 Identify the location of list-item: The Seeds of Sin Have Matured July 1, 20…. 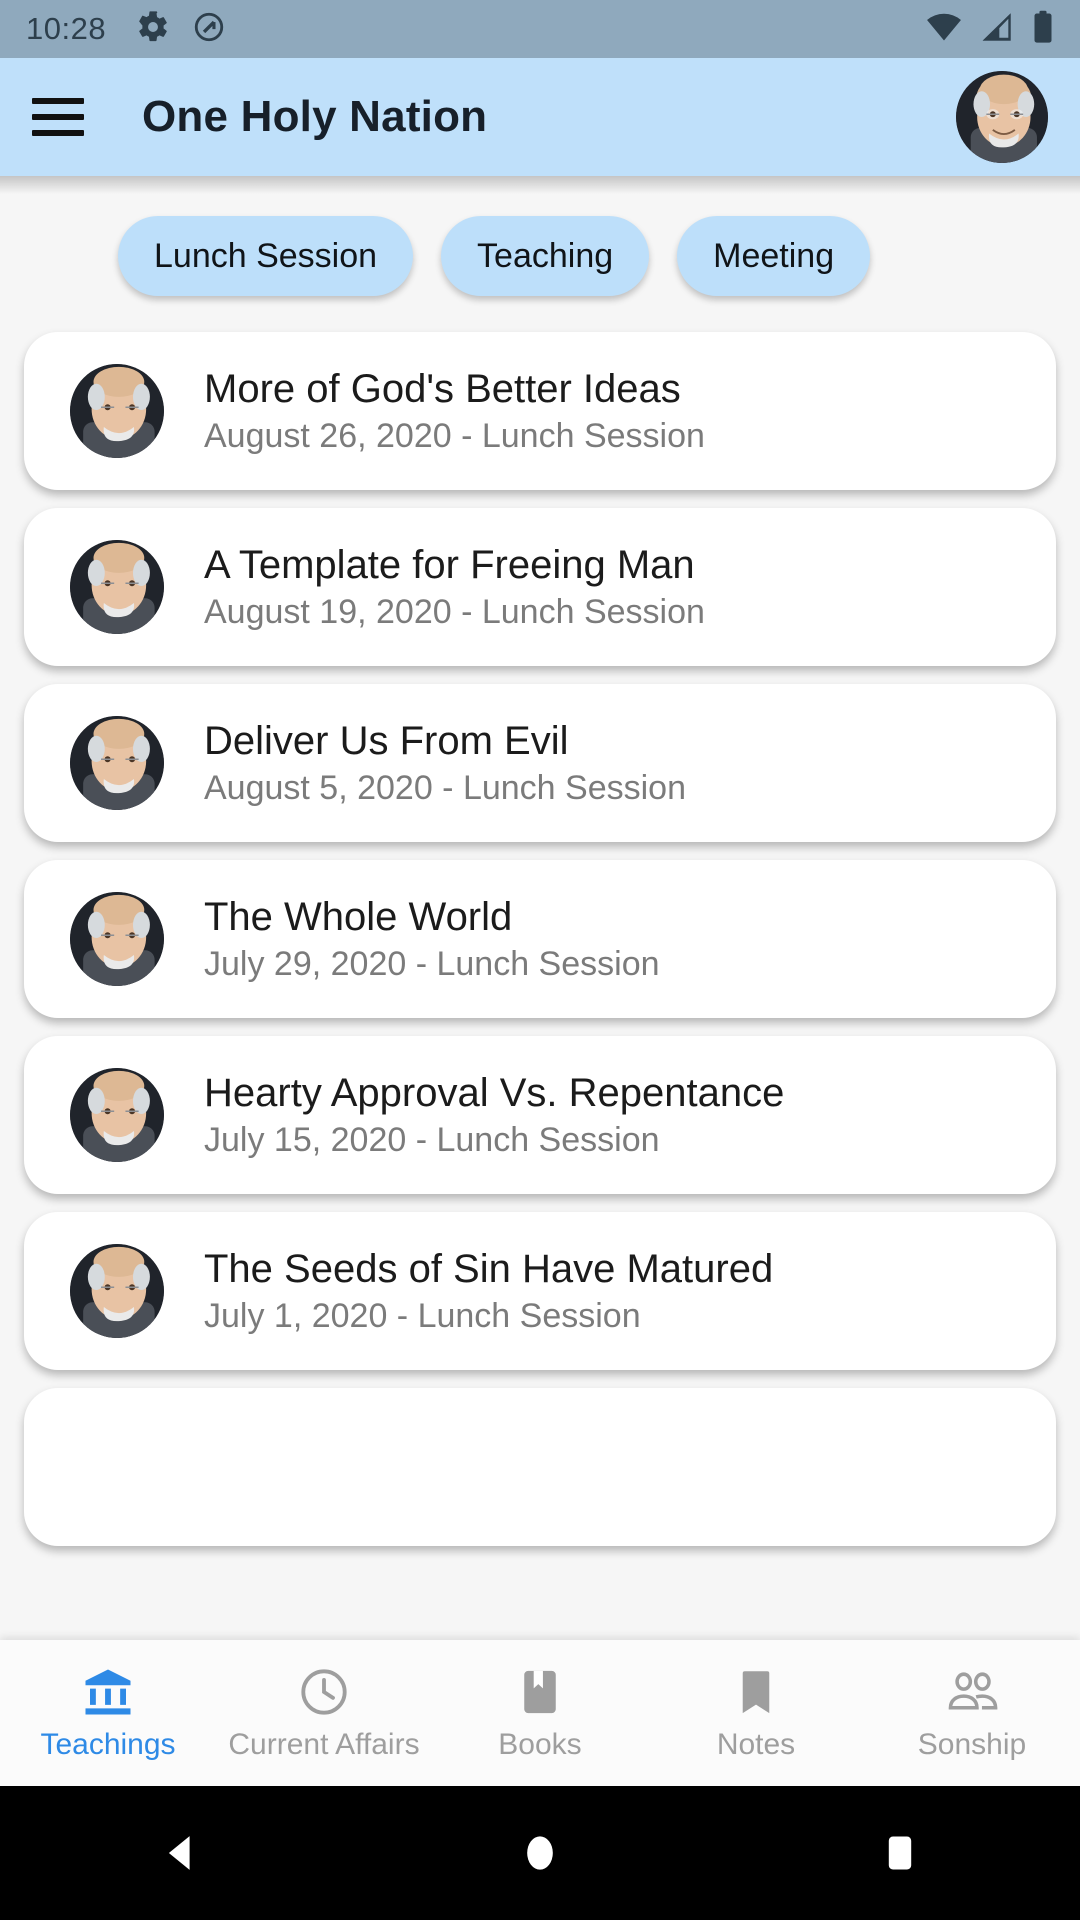
(540, 1291).